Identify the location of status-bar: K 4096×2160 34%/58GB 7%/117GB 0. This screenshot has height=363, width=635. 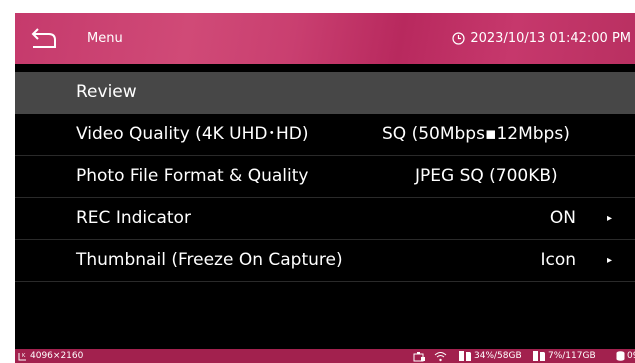
(325, 356).